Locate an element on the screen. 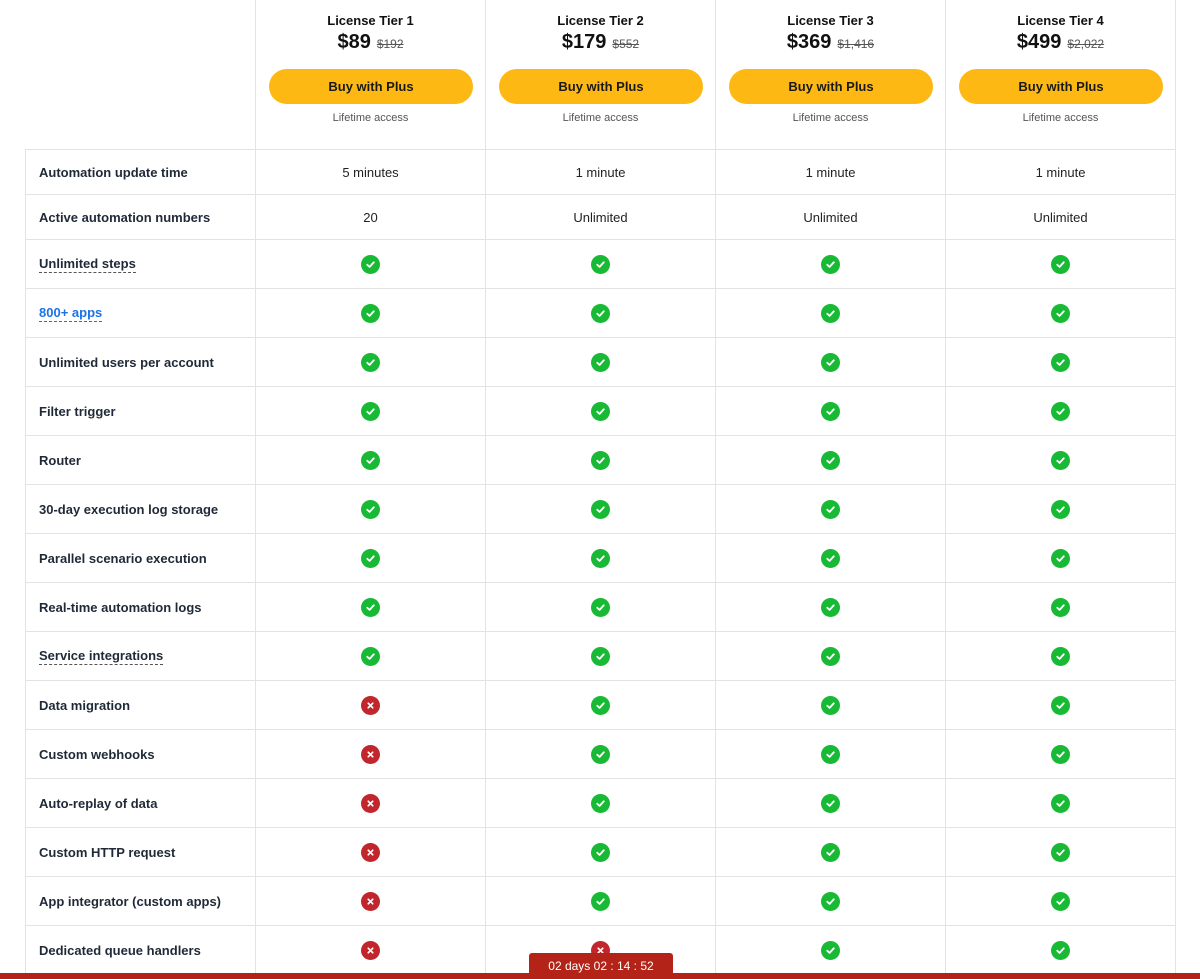 The image size is (1200, 979). tier-name: License Tier 1 is located at coordinates (370, 20).